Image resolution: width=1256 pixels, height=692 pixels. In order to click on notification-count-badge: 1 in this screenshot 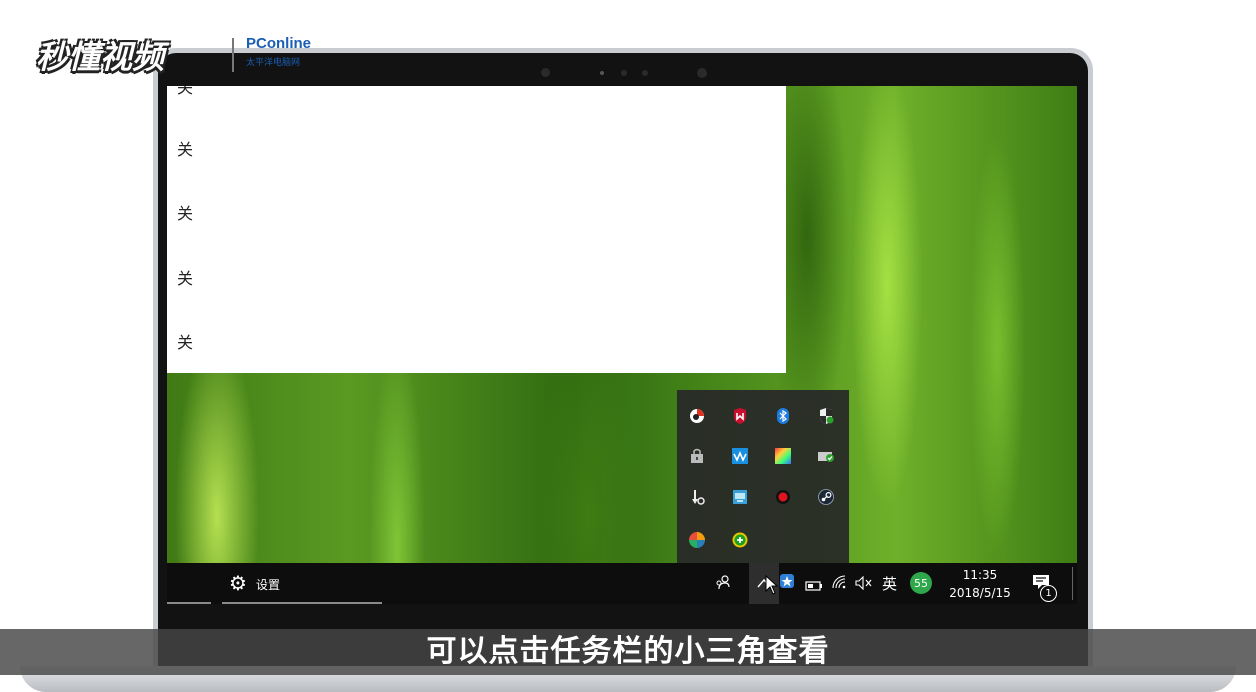, I will do `click(1048, 593)`.